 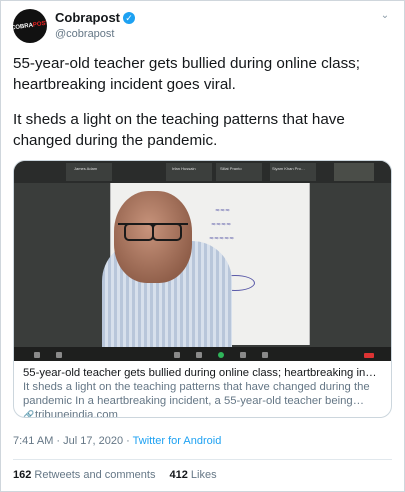 I want to click on likes-stat: 412 Likes, so click(x=192, y=475).